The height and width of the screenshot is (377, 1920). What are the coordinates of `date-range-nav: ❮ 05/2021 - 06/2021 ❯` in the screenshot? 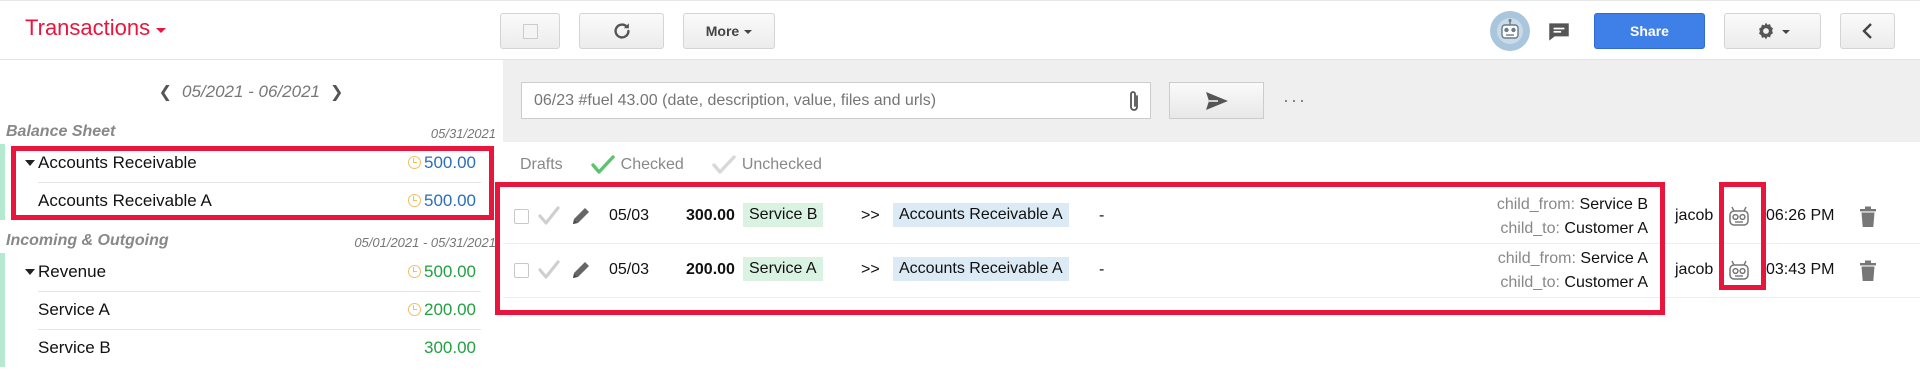 It's located at (251, 92).